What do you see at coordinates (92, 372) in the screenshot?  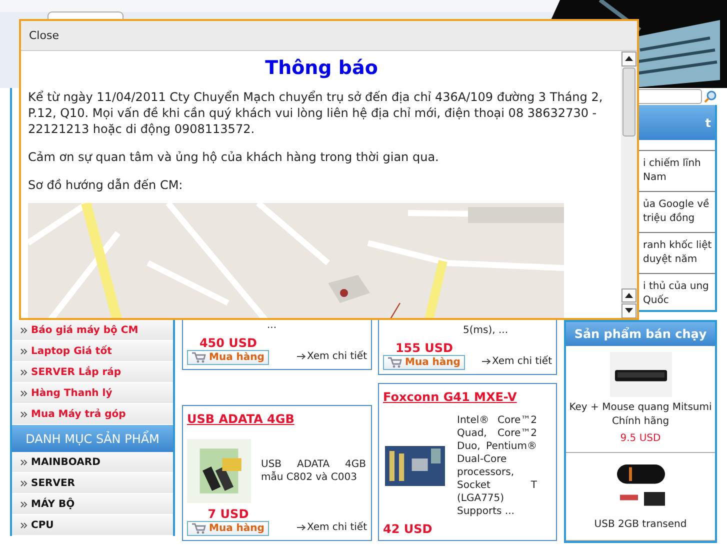 I see `sidebar-item: SERVER Lắp ráp` at bounding box center [92, 372].